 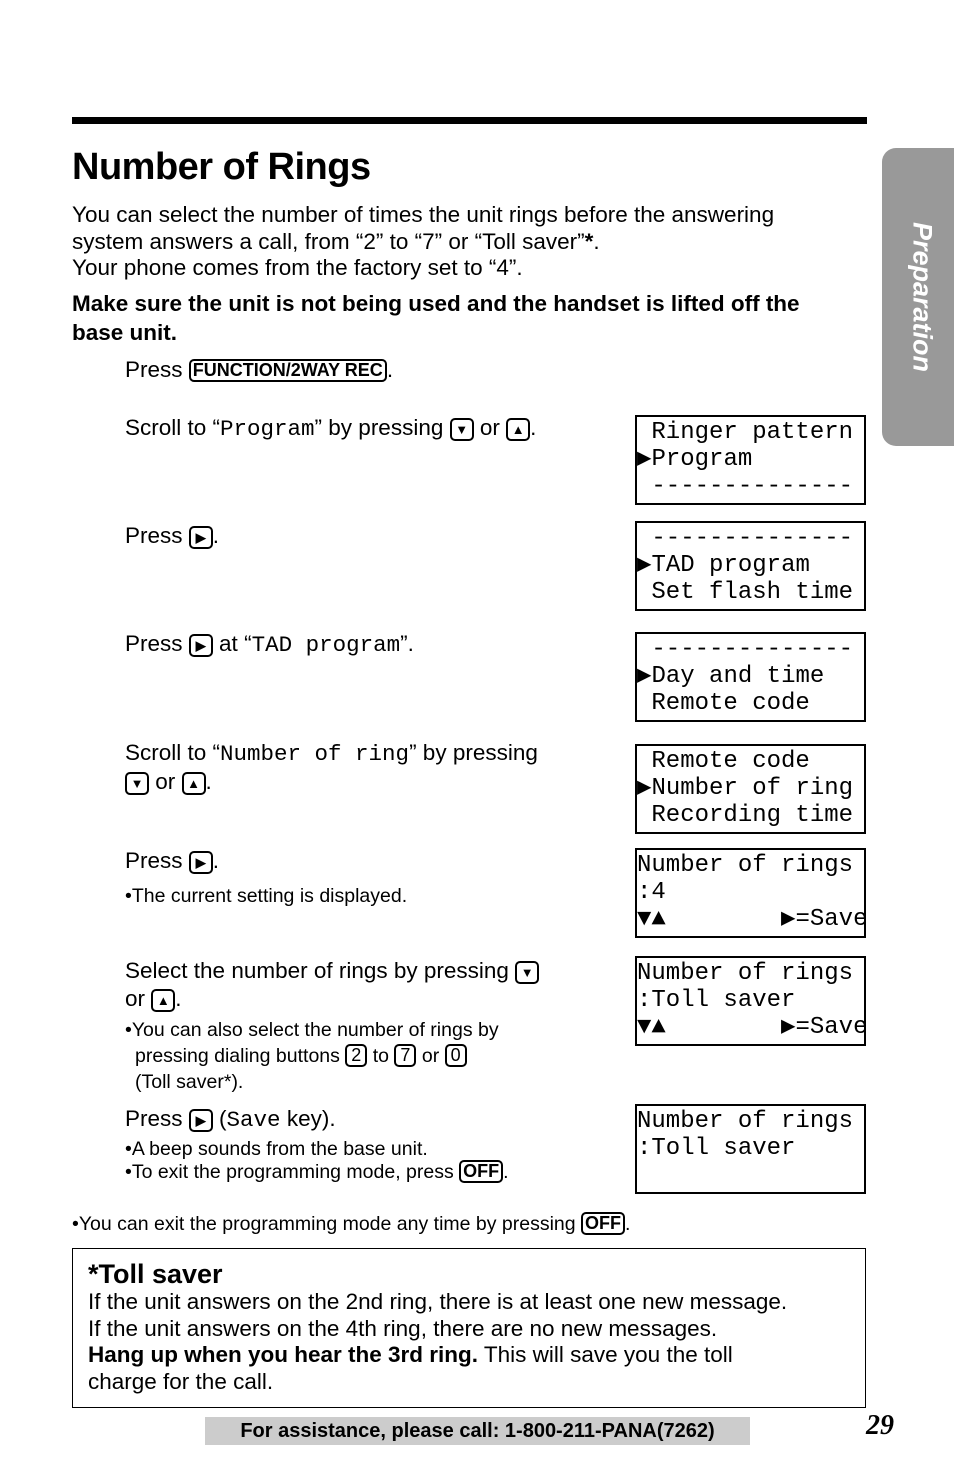 I want to click on step-3: Press ▶., so click(x=172, y=536).